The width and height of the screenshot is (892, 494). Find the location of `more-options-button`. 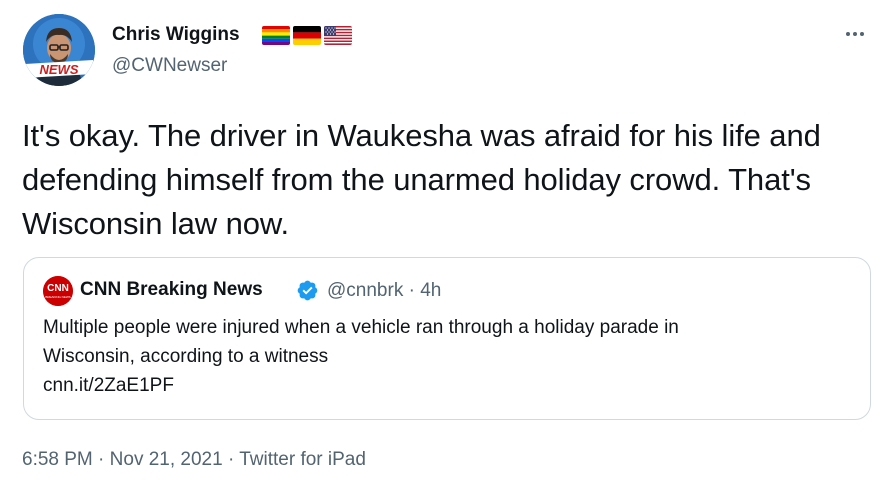

more-options-button is located at coordinates (855, 34).